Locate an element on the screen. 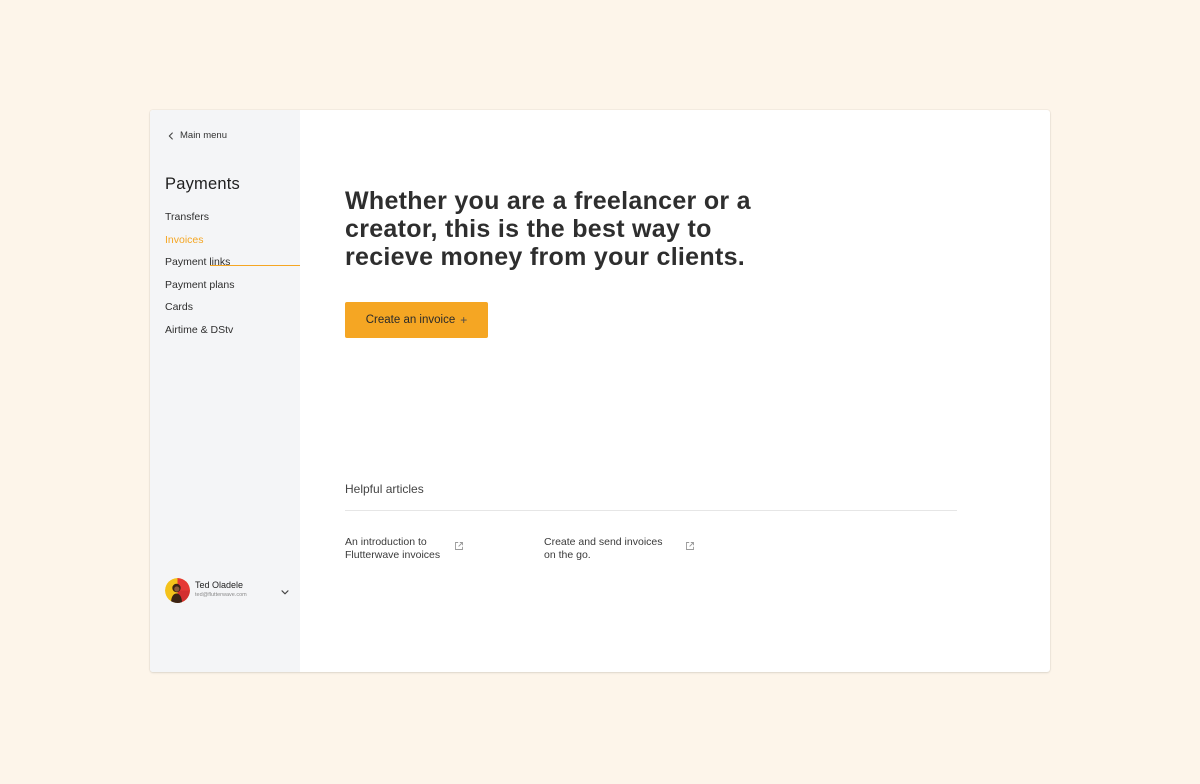  helpful-articles-title: Helpful articles is located at coordinates (384, 489).